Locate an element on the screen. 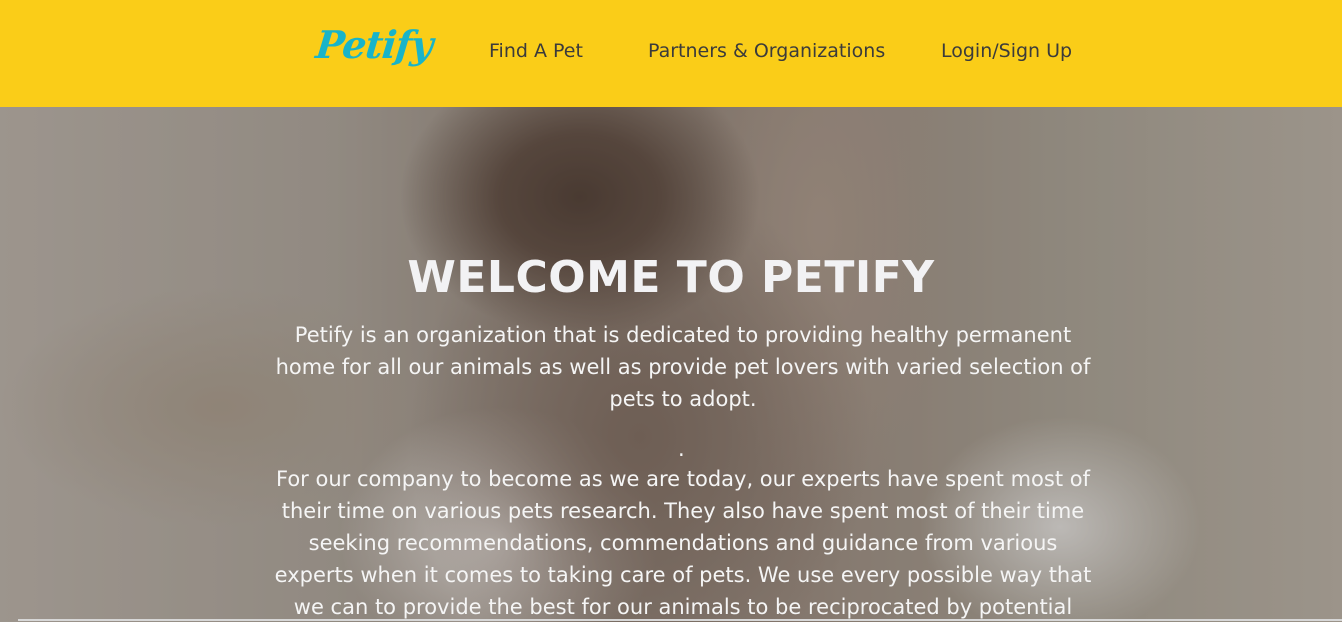 Image resolution: width=1342 pixels, height=622 pixels. nav-partners-organizations: Partners & Organizations is located at coordinates (766, 51).